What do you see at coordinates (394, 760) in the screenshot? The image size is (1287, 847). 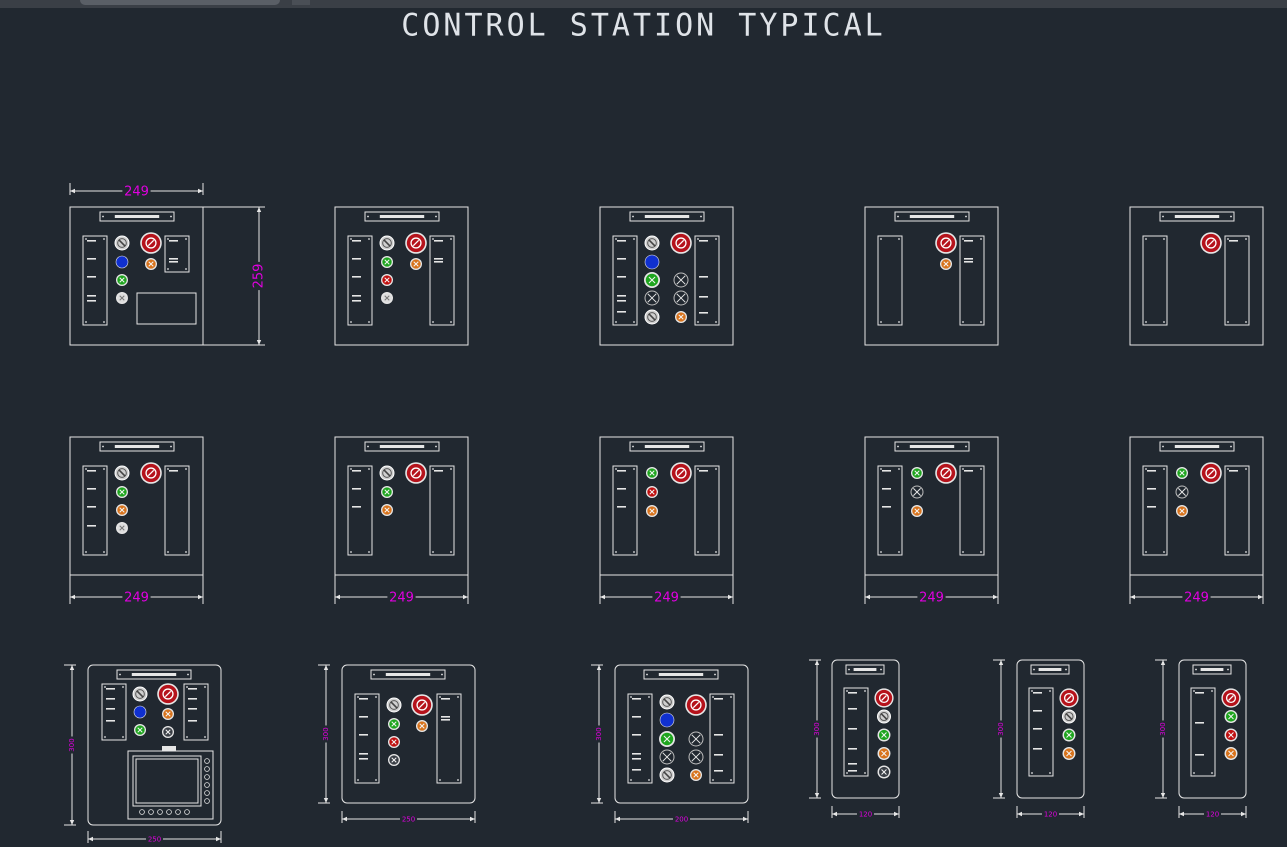 I see `dark-device` at bounding box center [394, 760].